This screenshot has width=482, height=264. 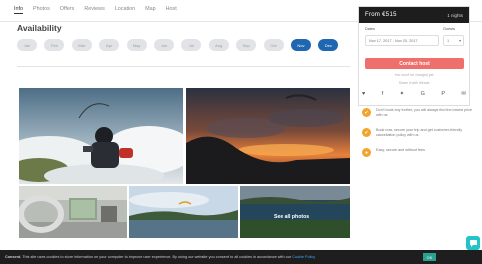 I want to click on month-oct: Oct, so click(x=273, y=45).